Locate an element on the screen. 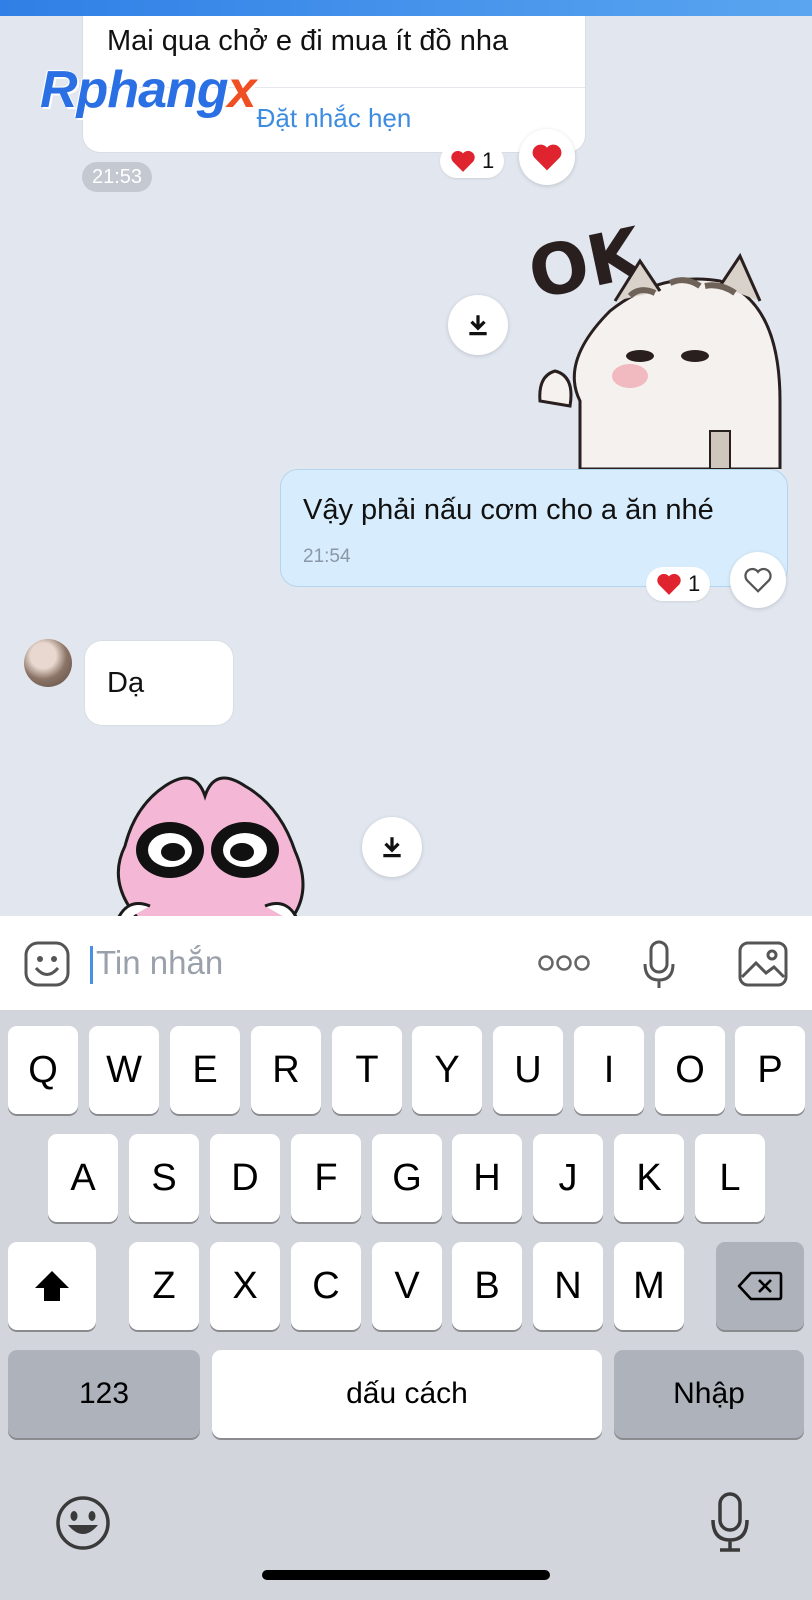 This screenshot has width=812, height=1600. message-input: Tin nhắn is located at coordinates (159, 963).